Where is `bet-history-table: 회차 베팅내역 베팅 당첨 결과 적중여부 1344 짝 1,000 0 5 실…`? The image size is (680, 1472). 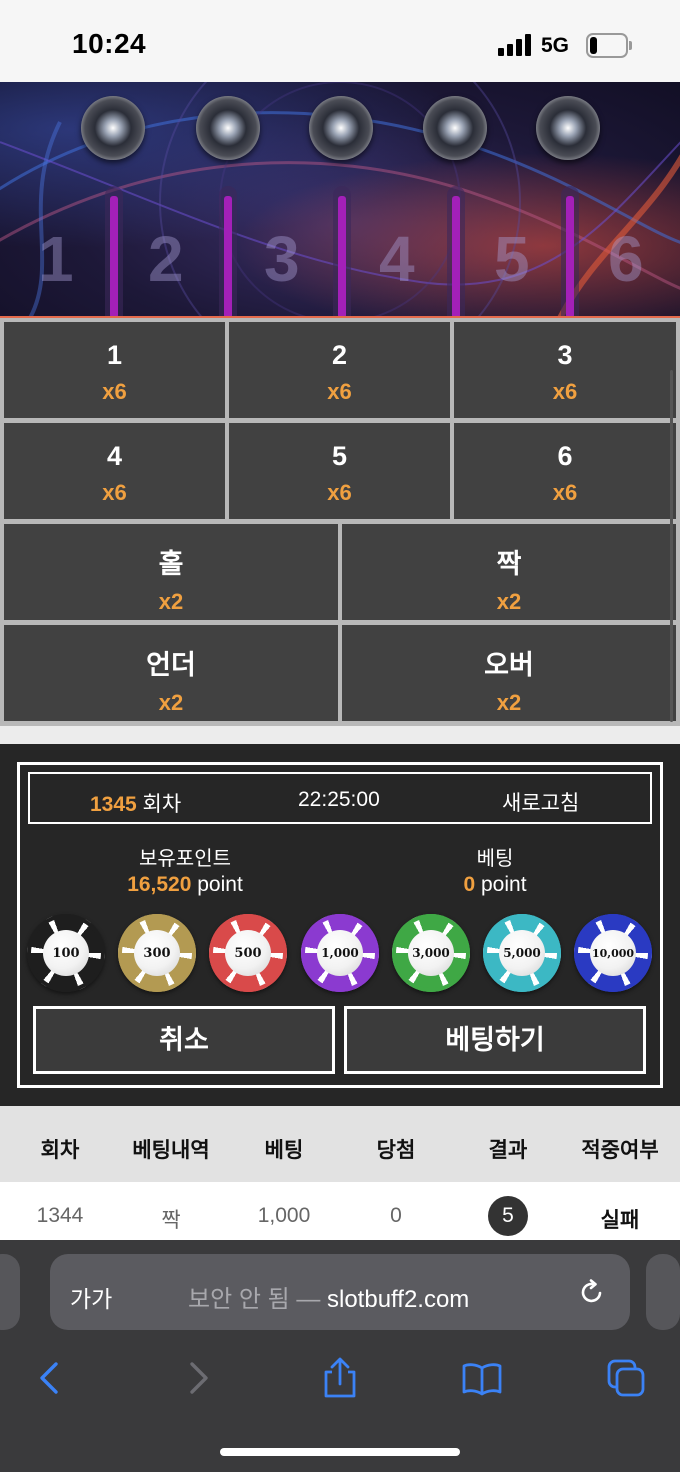 bet-history-table: 회차 베팅내역 베팅 당첨 결과 적중여부 1344 짝 1,000 0 5 실… is located at coordinates (340, 1174).